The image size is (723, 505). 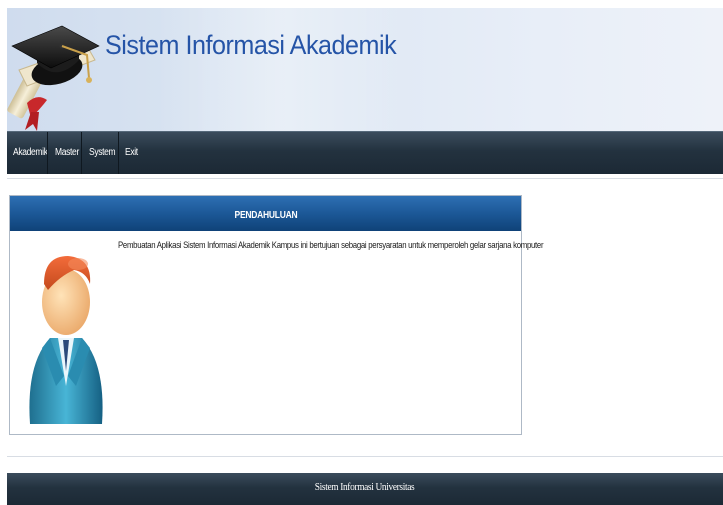 What do you see at coordinates (53, 78) in the screenshot?
I see `graduation-cap-diploma-icon` at bounding box center [53, 78].